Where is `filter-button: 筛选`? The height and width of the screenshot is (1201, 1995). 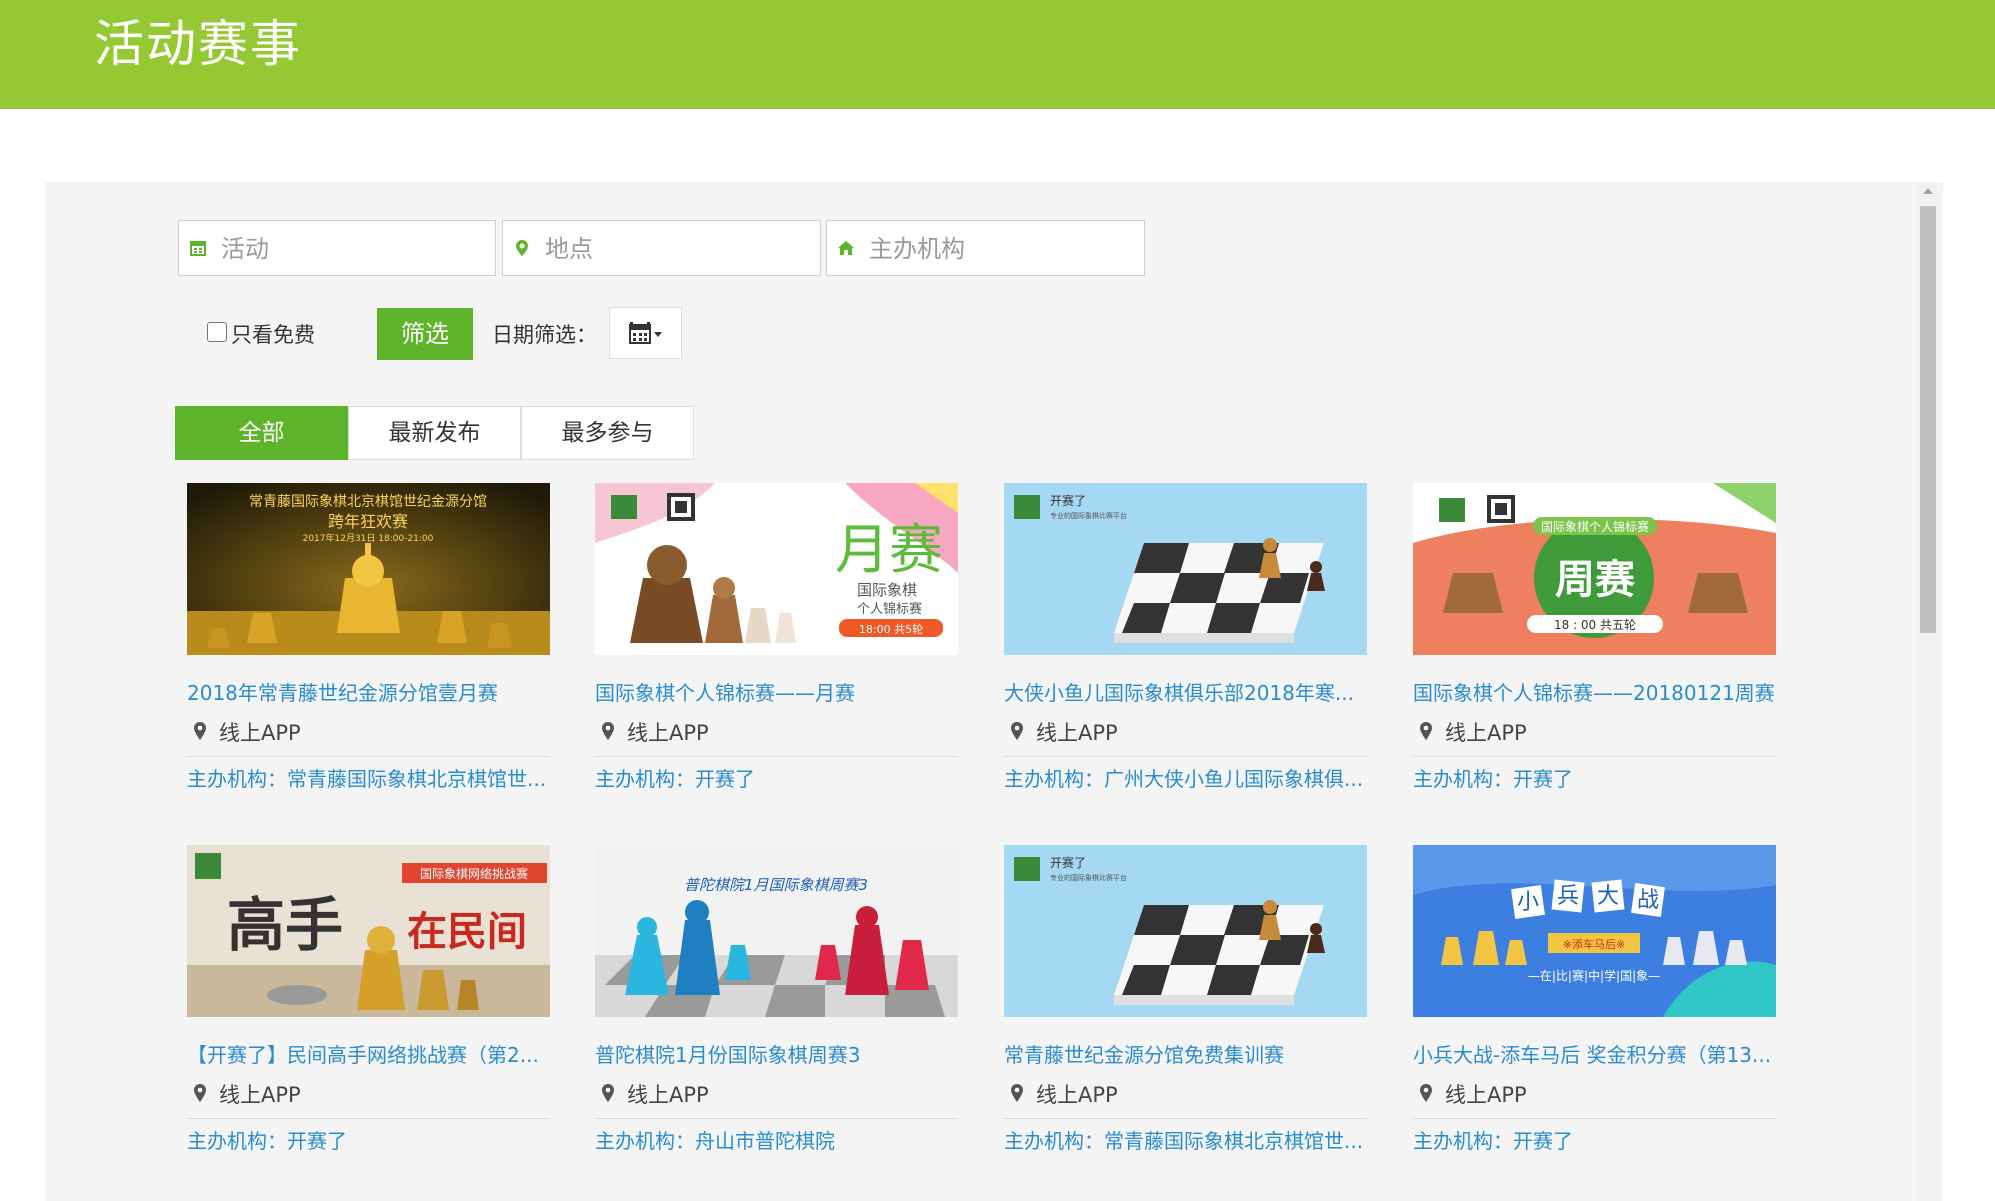 filter-button: 筛选 is located at coordinates (425, 334).